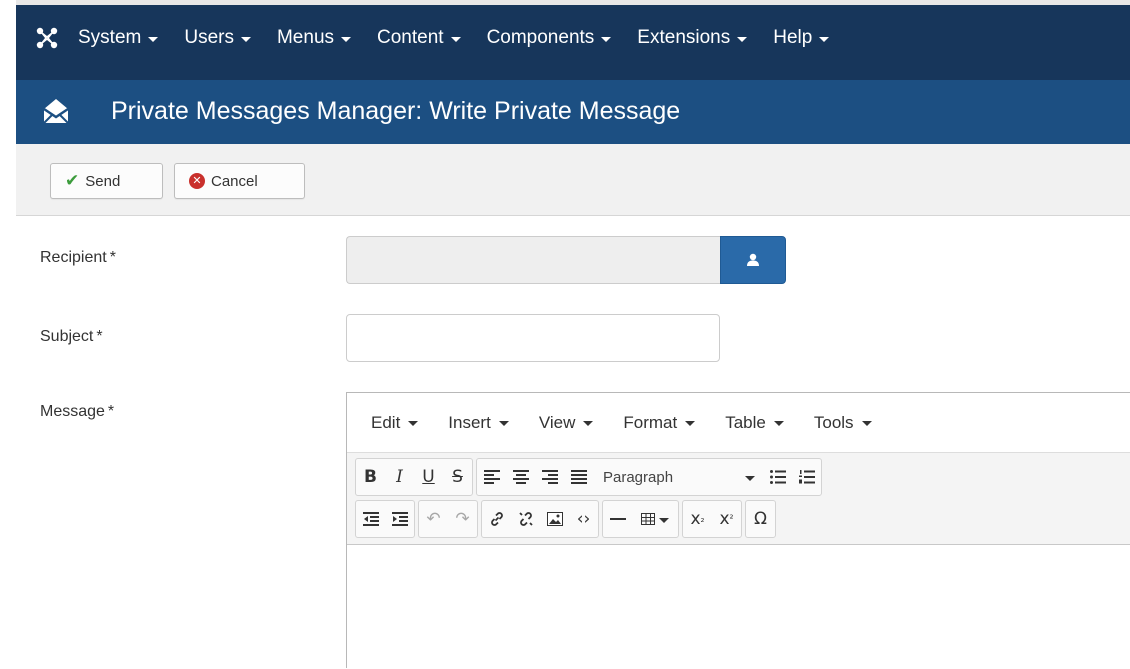  I want to click on italic-button: I, so click(399, 477).